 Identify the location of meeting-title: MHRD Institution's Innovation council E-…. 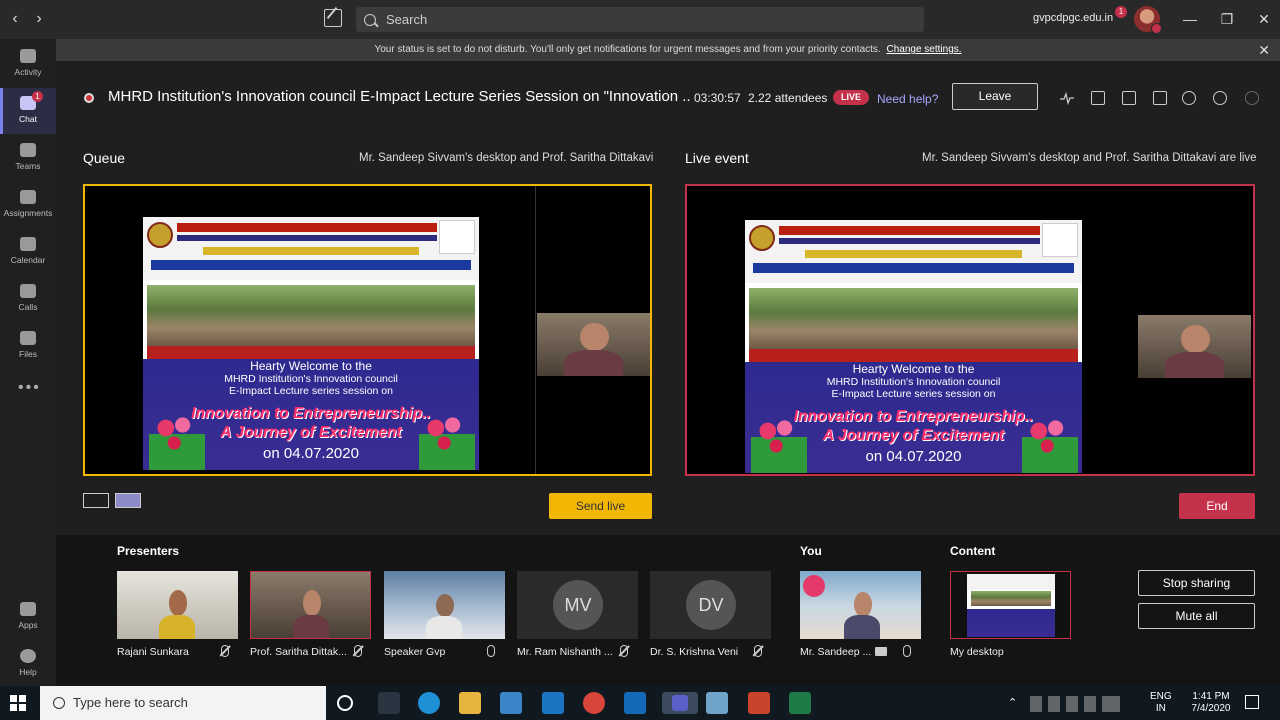
(399, 96).